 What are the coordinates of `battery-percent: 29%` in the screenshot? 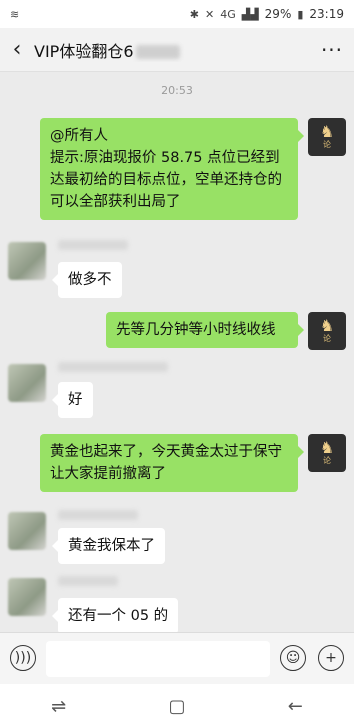 It's located at (278, 14).